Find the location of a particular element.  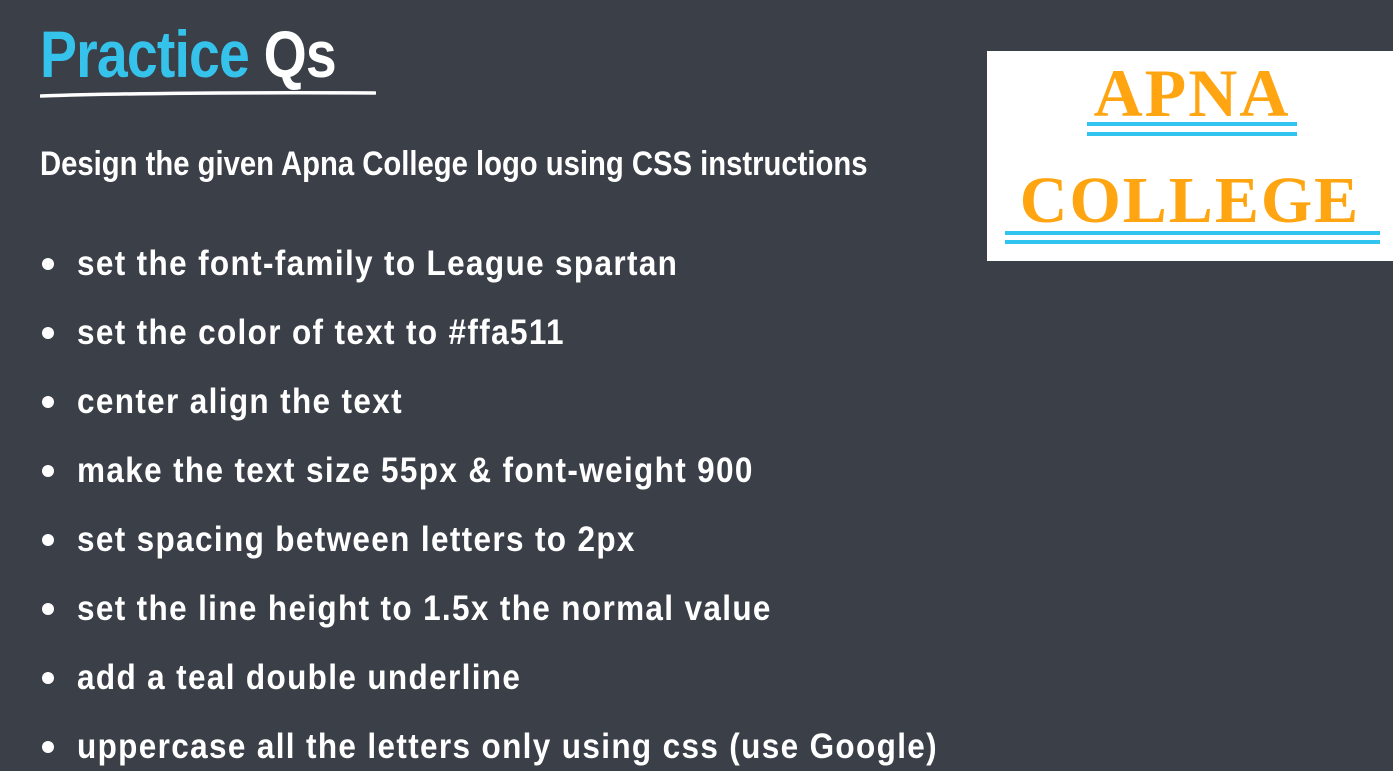

list-item-text: set the color of text to #ffa511 is located at coordinates (321, 332).